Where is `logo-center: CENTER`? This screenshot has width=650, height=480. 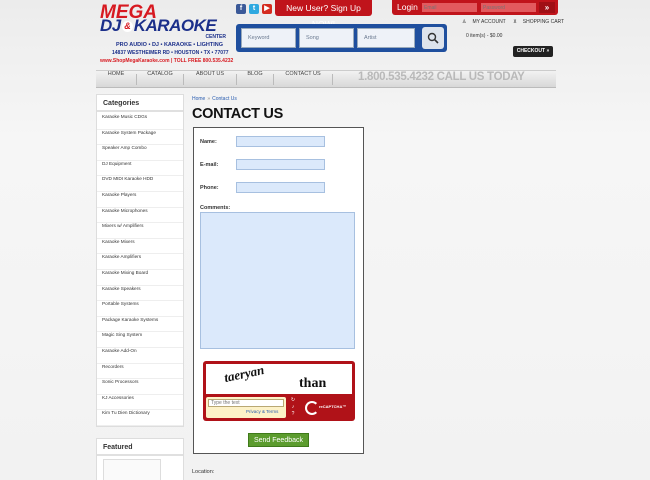
logo-center: CENTER is located at coordinates (215, 37).